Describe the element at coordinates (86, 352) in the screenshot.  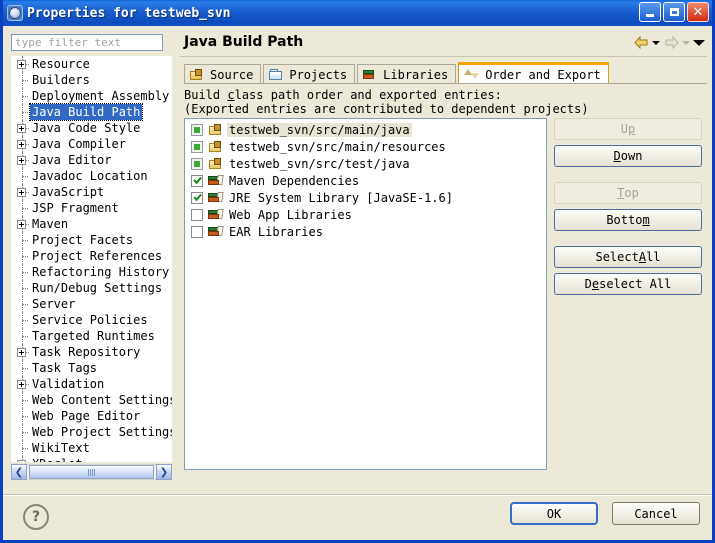
I see `sidebar-item-label: Task Repository` at that location.